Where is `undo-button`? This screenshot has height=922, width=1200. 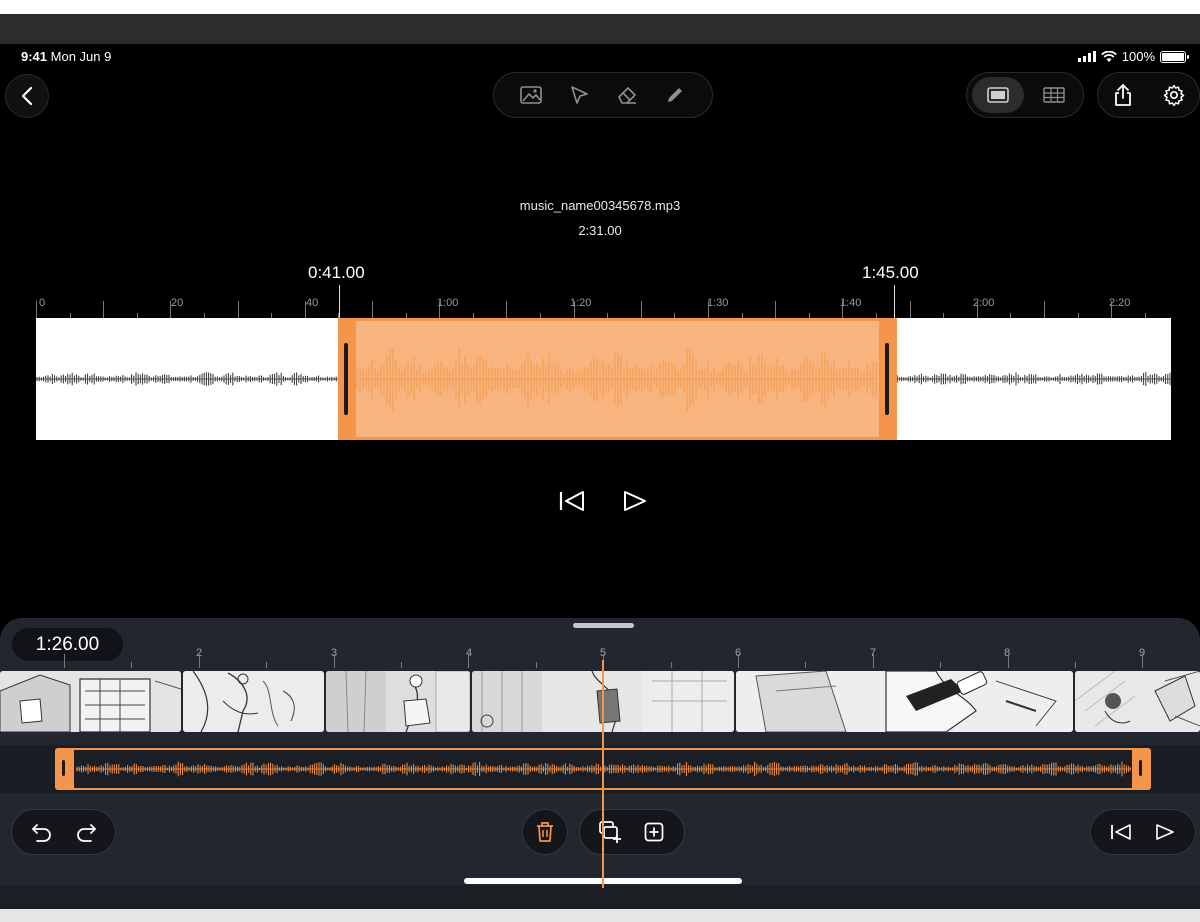 undo-button is located at coordinates (42, 832).